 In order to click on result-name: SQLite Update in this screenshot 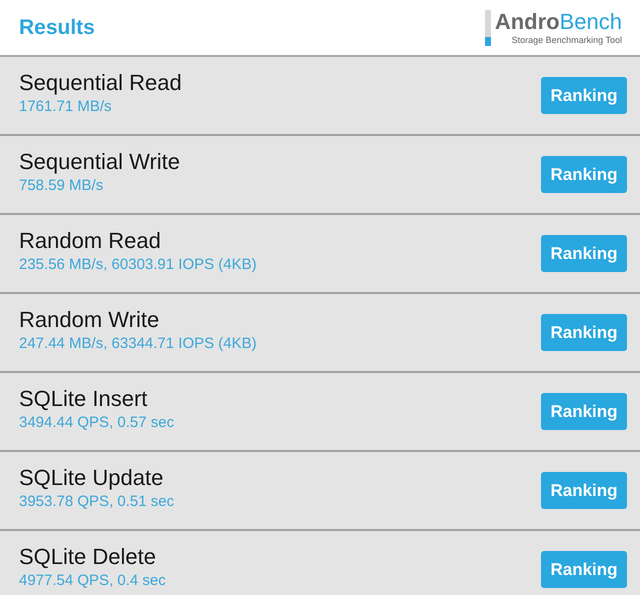, I will do `click(91, 478)`.